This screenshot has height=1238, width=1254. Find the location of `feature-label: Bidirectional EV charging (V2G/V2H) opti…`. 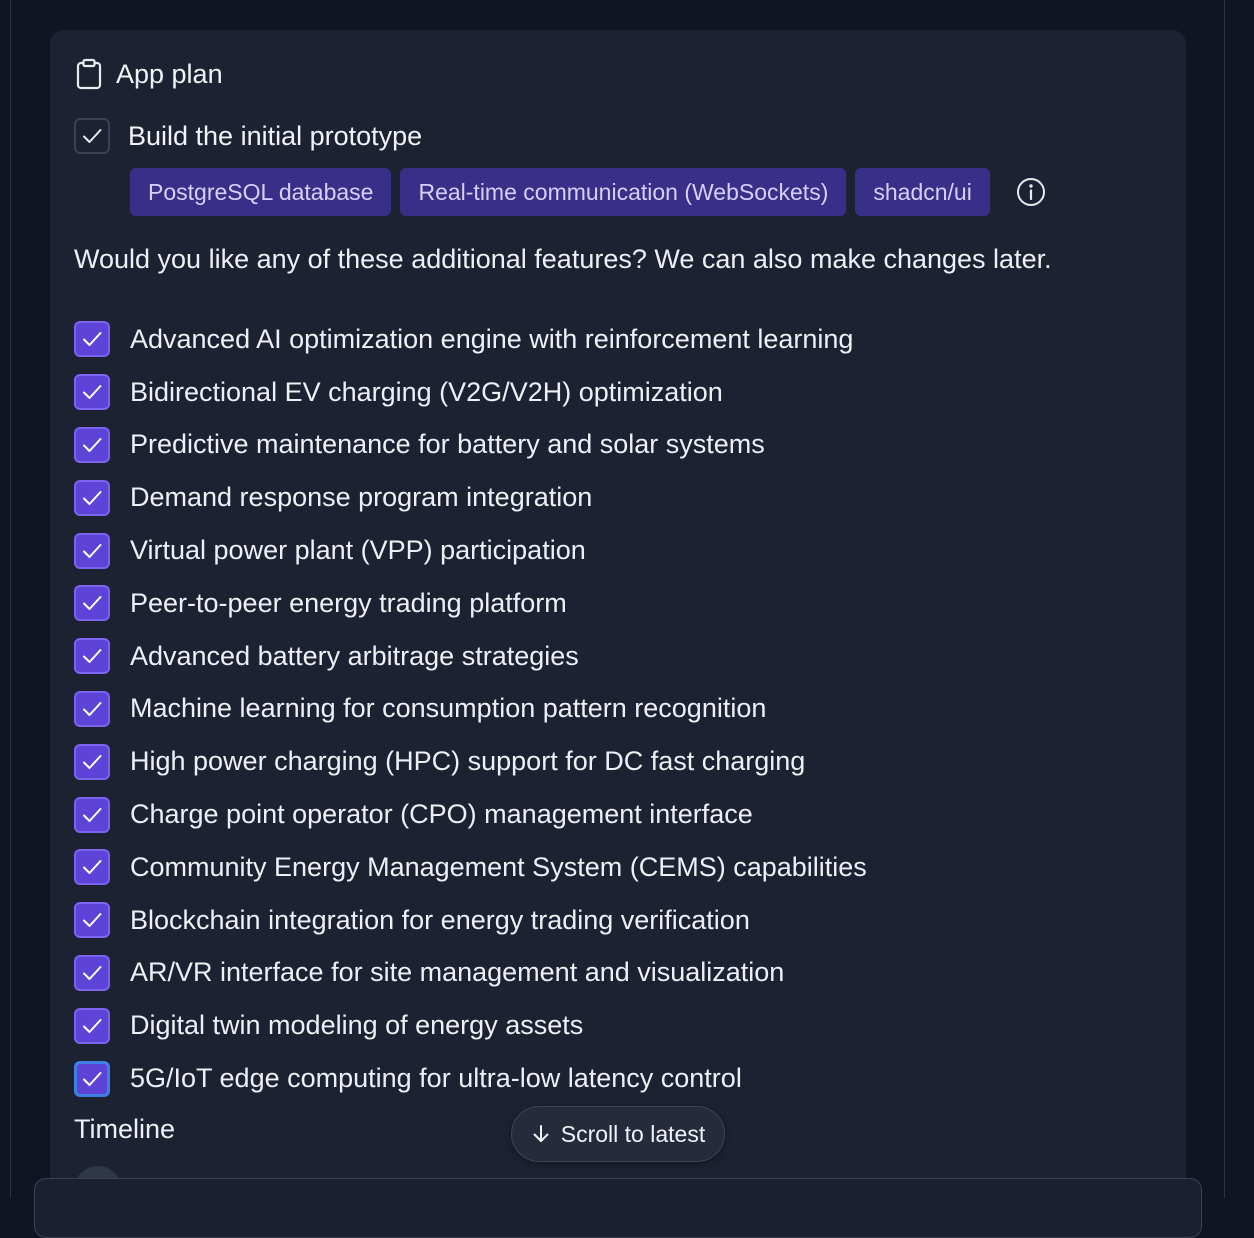

feature-label: Bidirectional EV charging (V2G/V2H) opti… is located at coordinates (426, 391).